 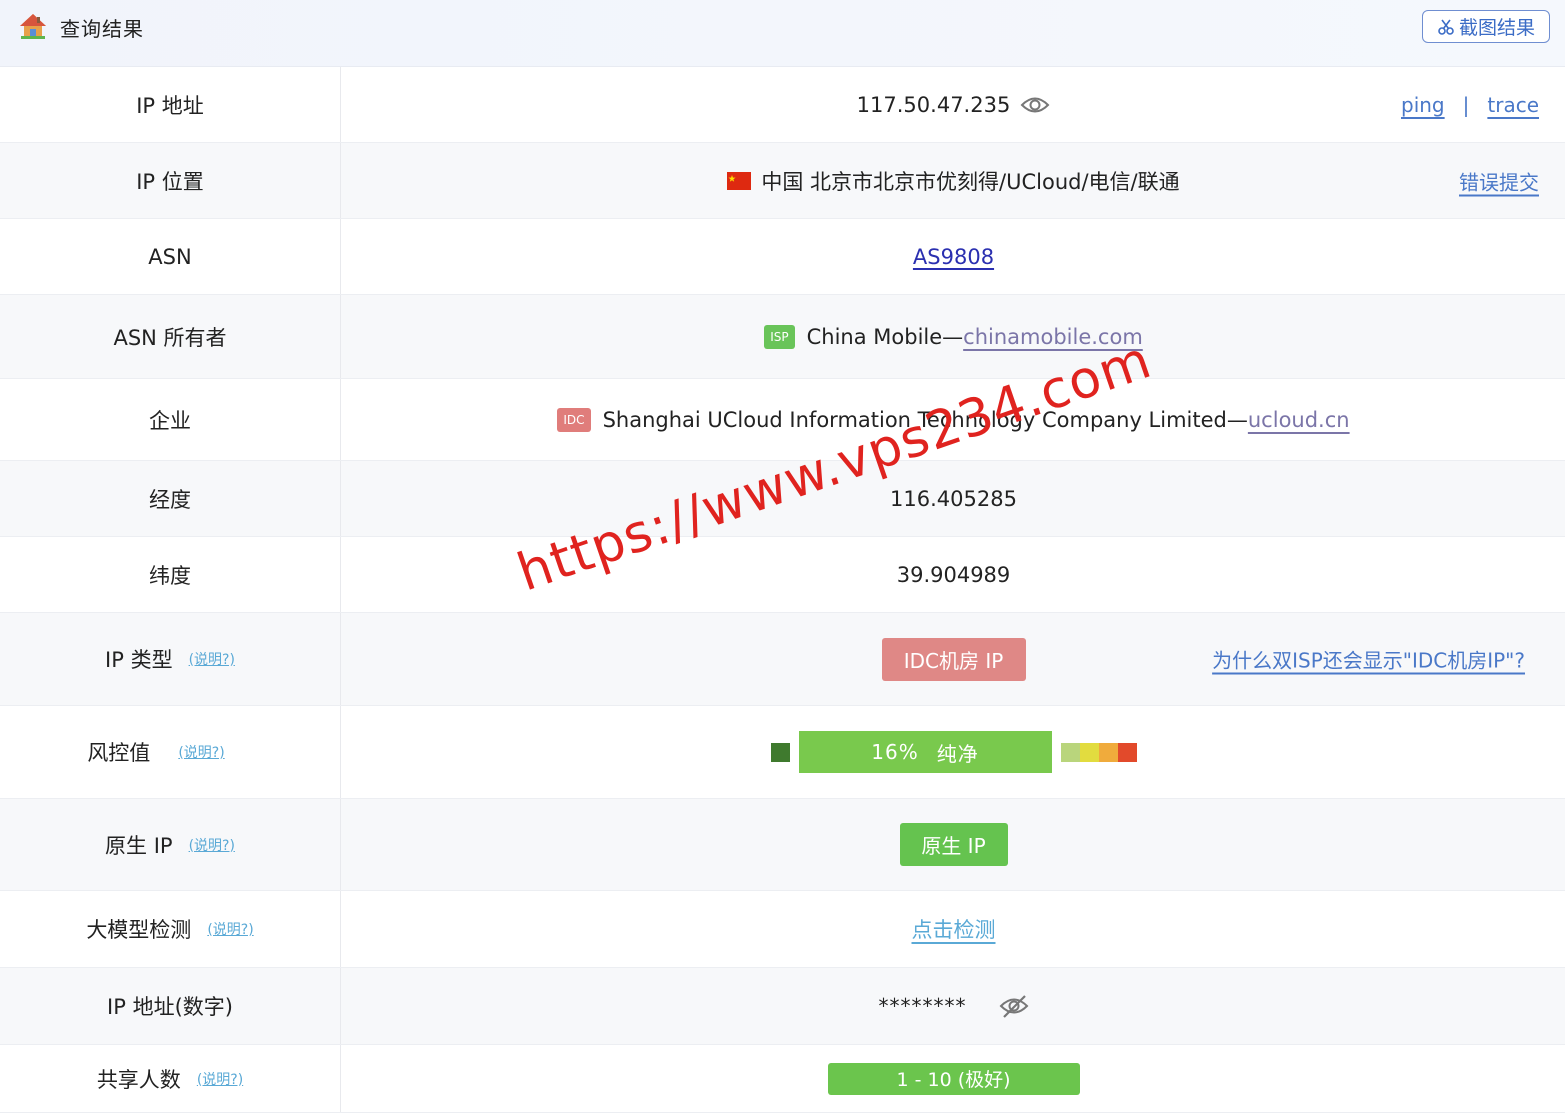 What do you see at coordinates (574, 419) in the screenshot?
I see `idc-tag: IDC` at bounding box center [574, 419].